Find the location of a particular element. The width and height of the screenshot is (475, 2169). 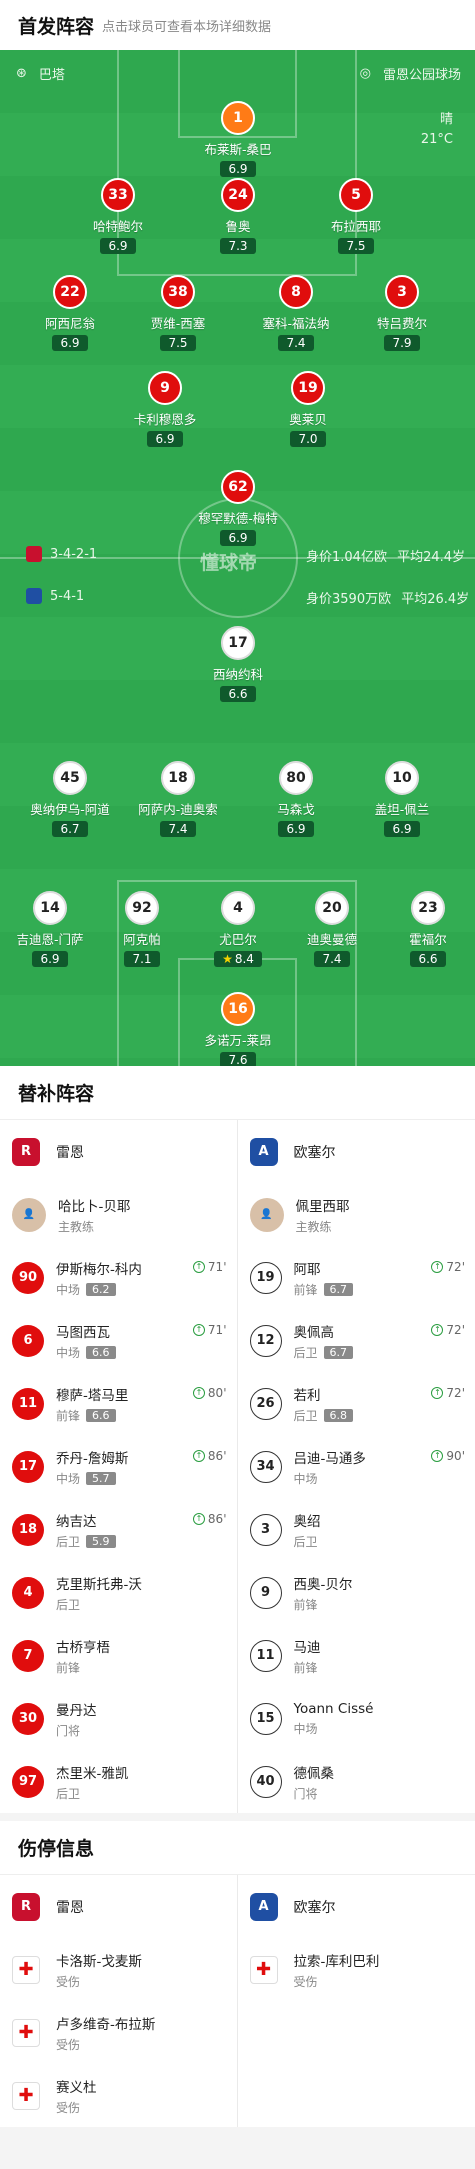

first-aid-icon: ✚ is located at coordinates (26, 1969).